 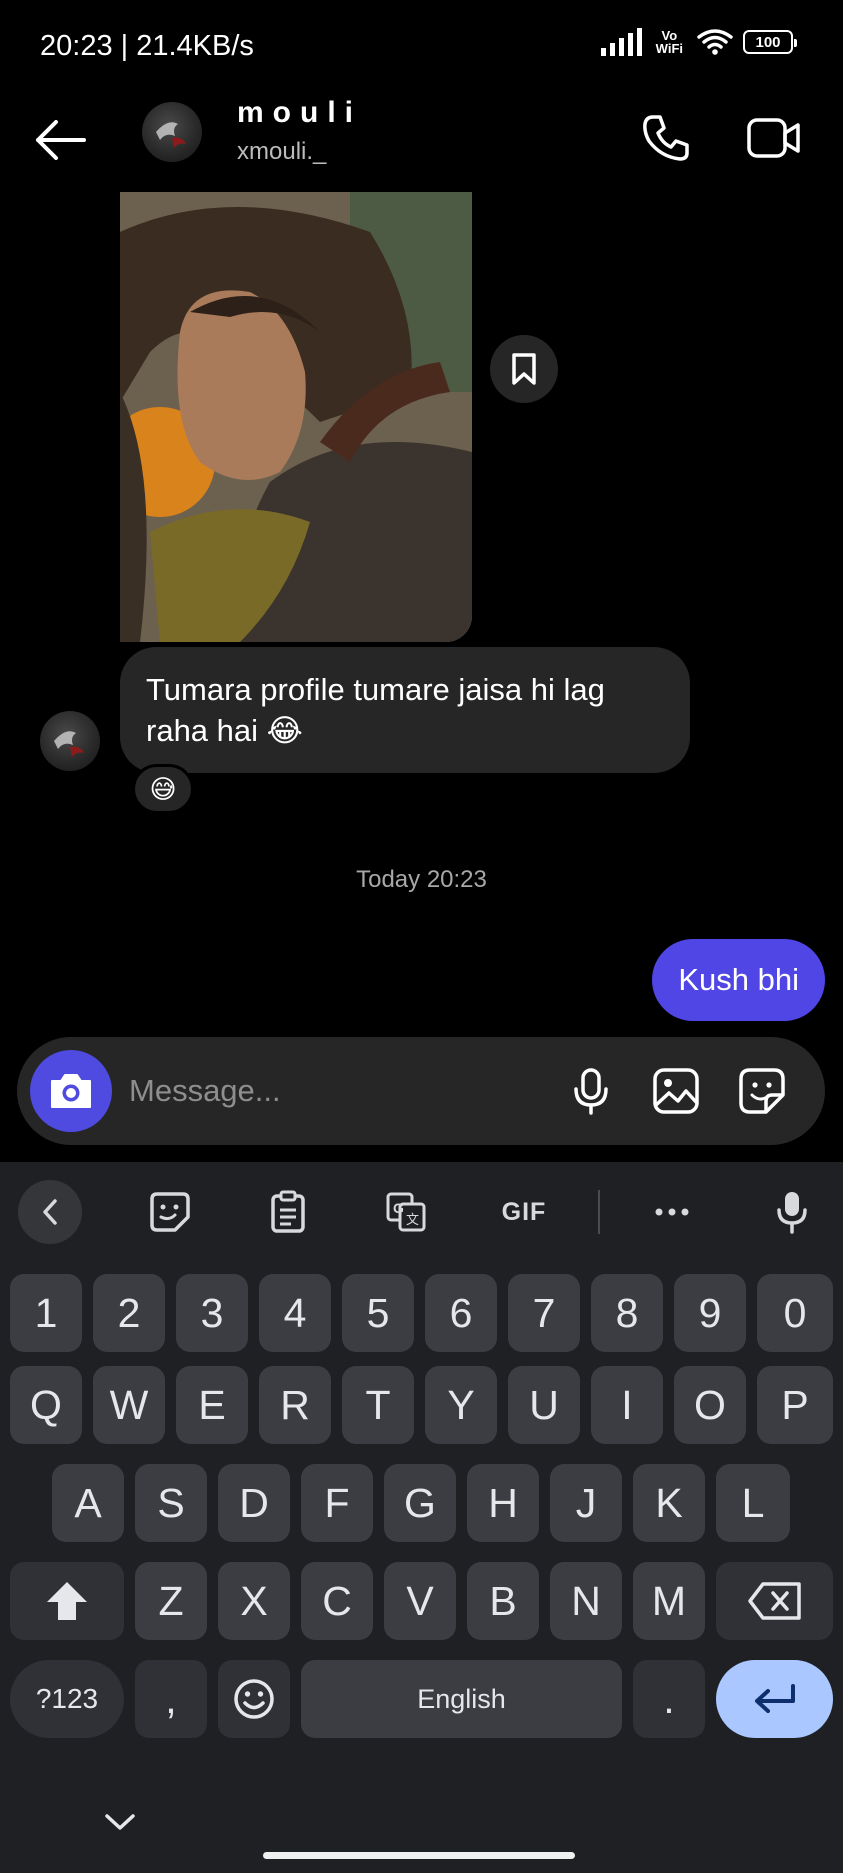 What do you see at coordinates (60, 140) in the screenshot?
I see `back-button` at bounding box center [60, 140].